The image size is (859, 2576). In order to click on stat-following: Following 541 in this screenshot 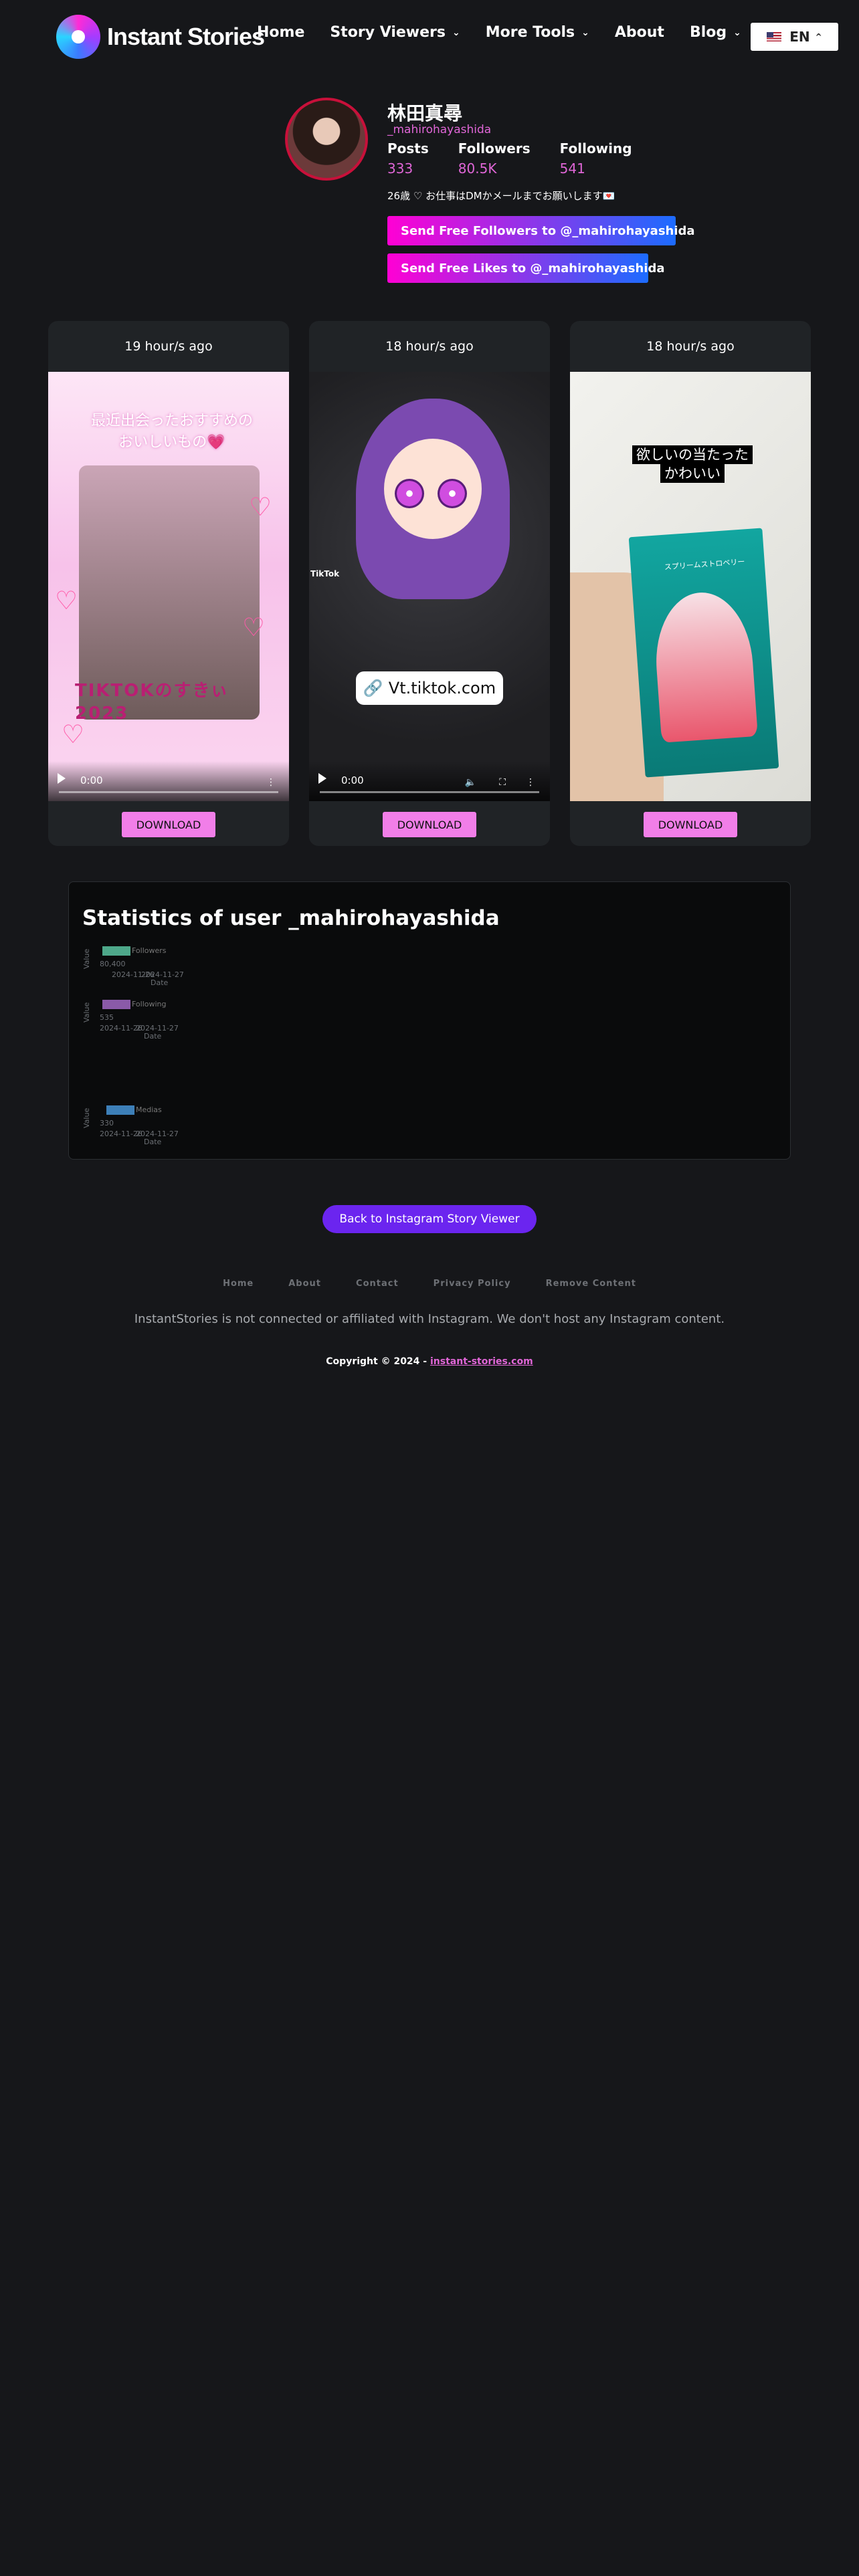, I will do `click(595, 158)`.